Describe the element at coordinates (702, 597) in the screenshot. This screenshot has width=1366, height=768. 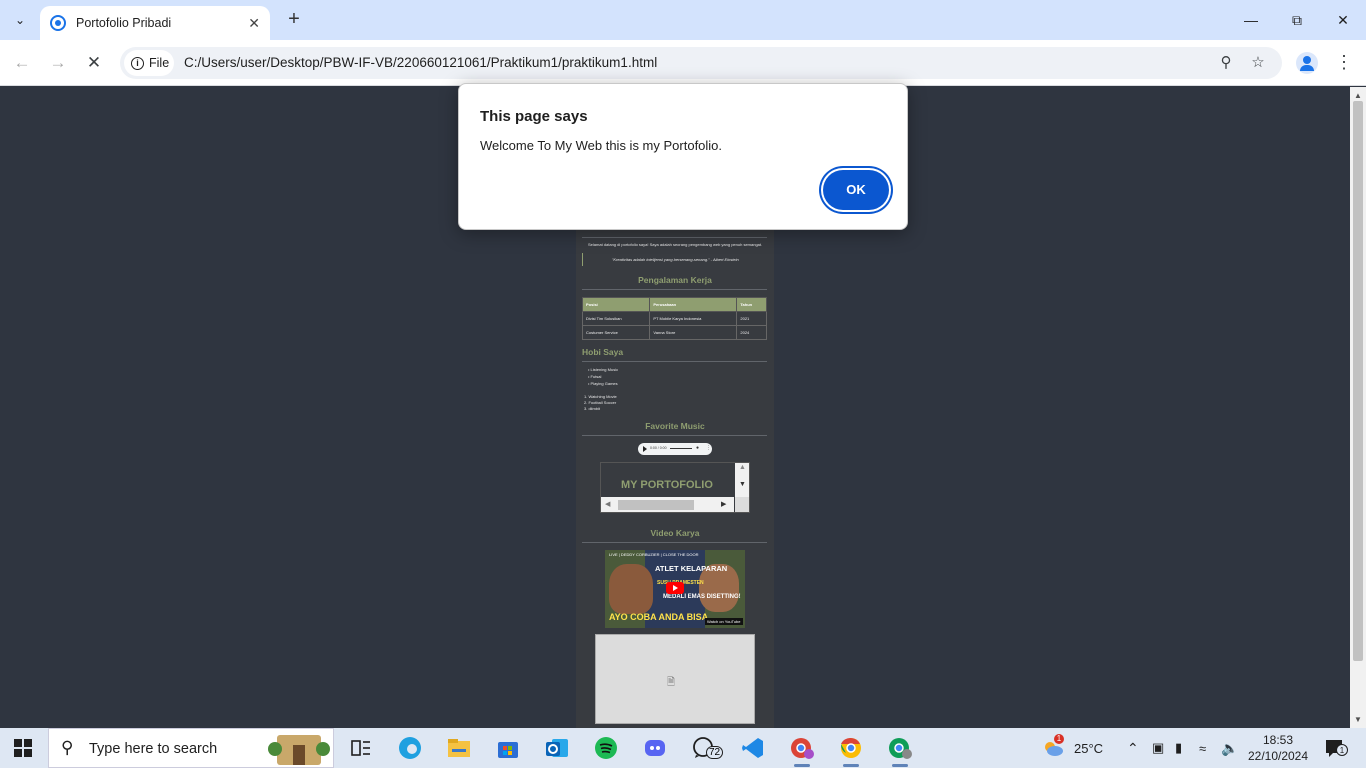
I see `video-title-line: MEDALI EMAS DISETTING!` at that location.